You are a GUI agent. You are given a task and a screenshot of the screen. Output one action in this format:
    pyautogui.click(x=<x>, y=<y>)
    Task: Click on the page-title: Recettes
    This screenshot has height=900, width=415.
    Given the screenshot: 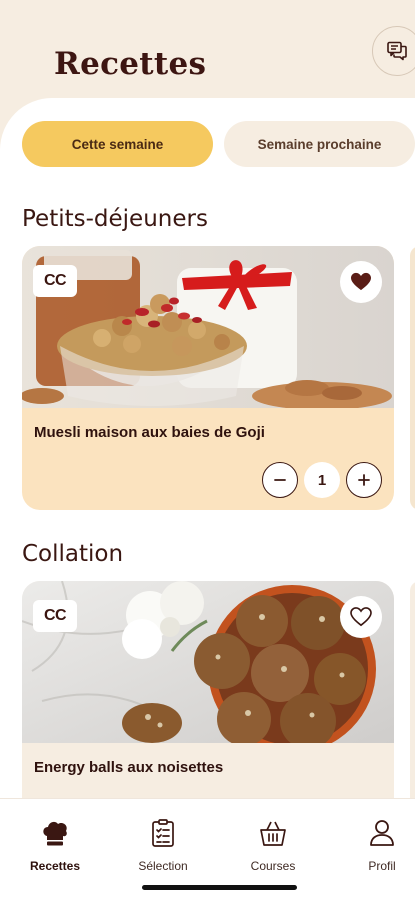 What is the action you would take?
    pyautogui.click(x=130, y=64)
    